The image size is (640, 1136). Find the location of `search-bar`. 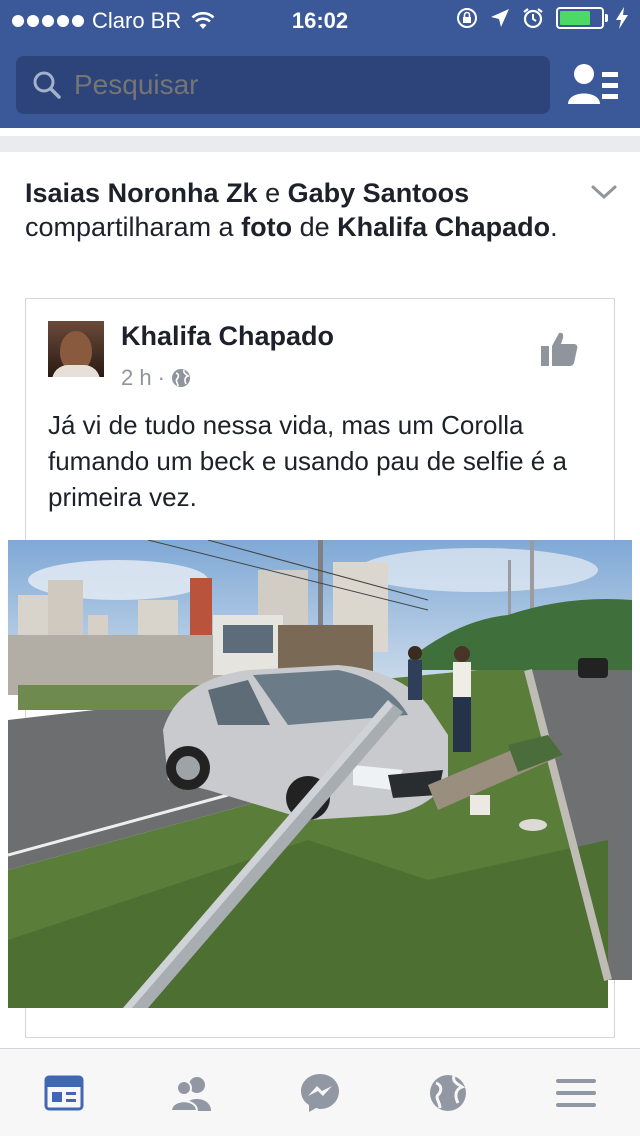

search-bar is located at coordinates (283, 85).